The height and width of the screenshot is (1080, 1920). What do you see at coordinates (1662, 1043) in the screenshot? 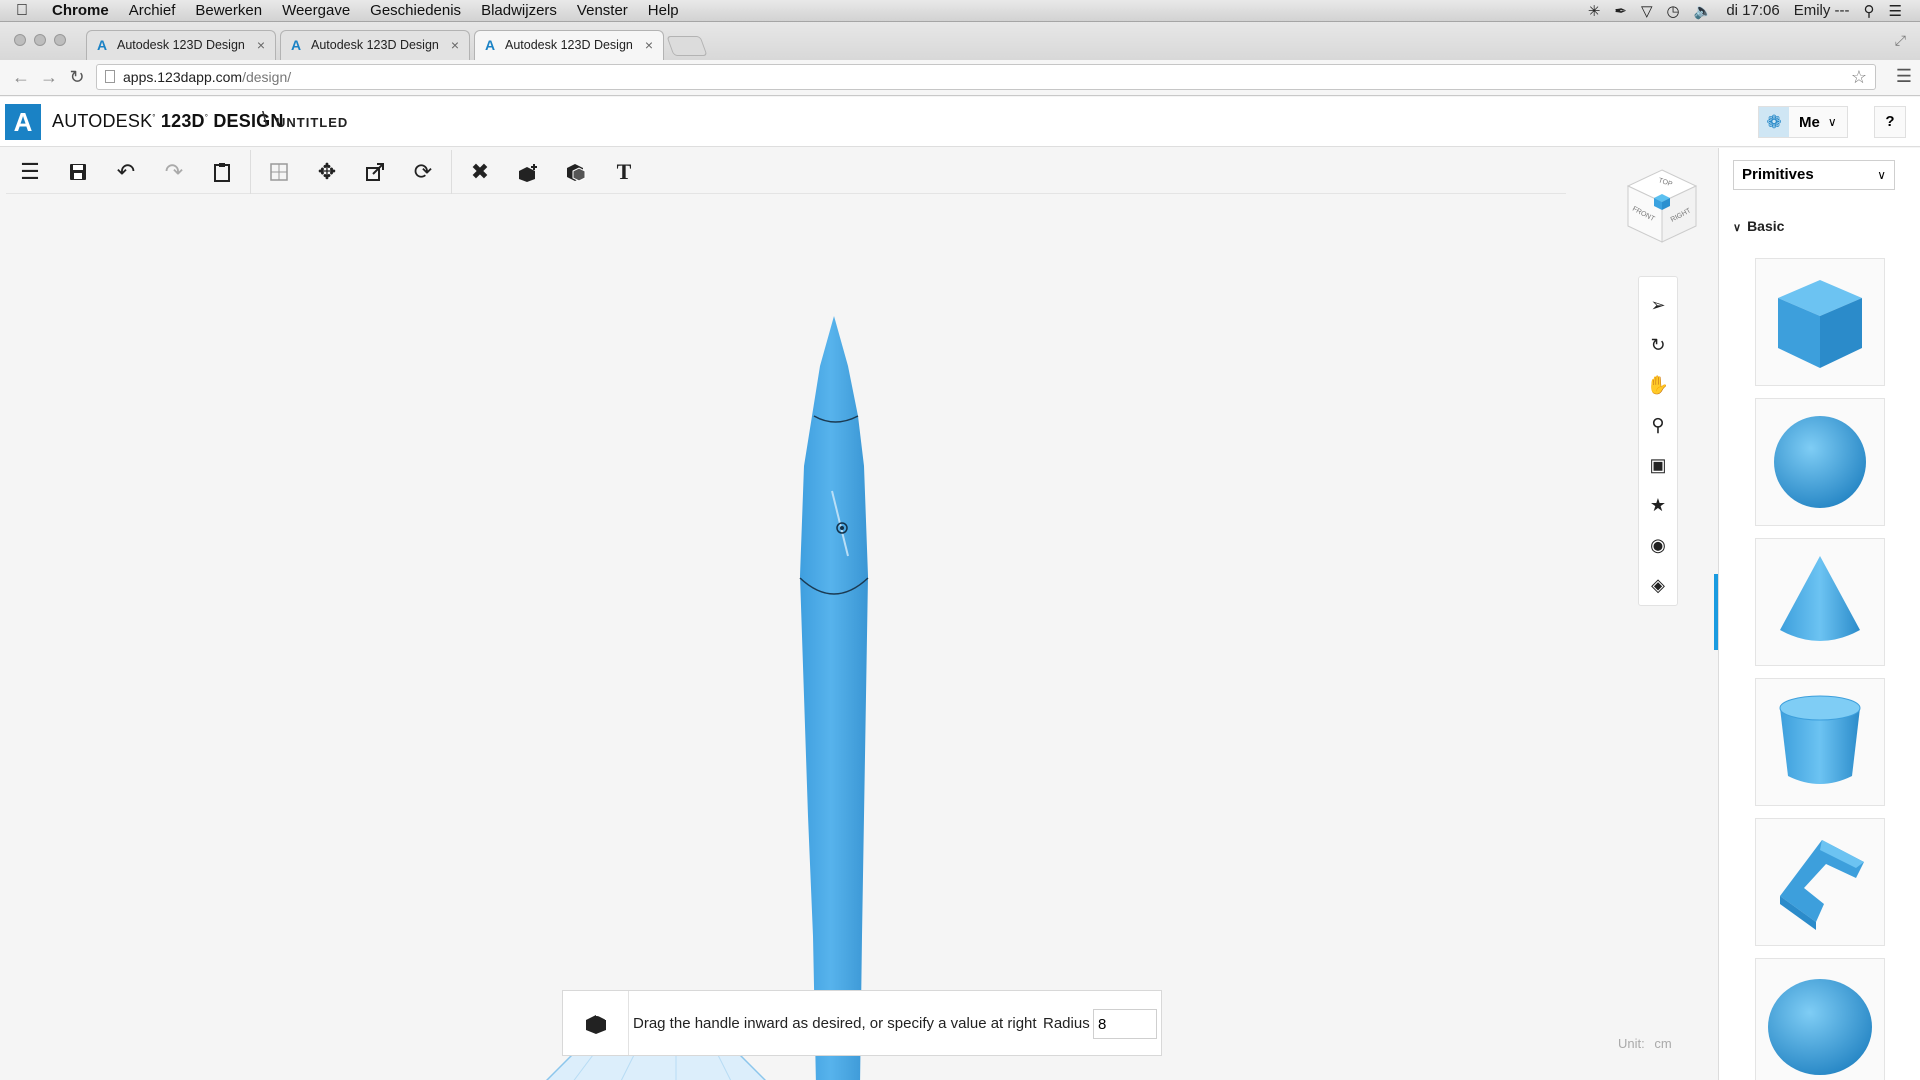
I see `unit-value: cm` at bounding box center [1662, 1043].